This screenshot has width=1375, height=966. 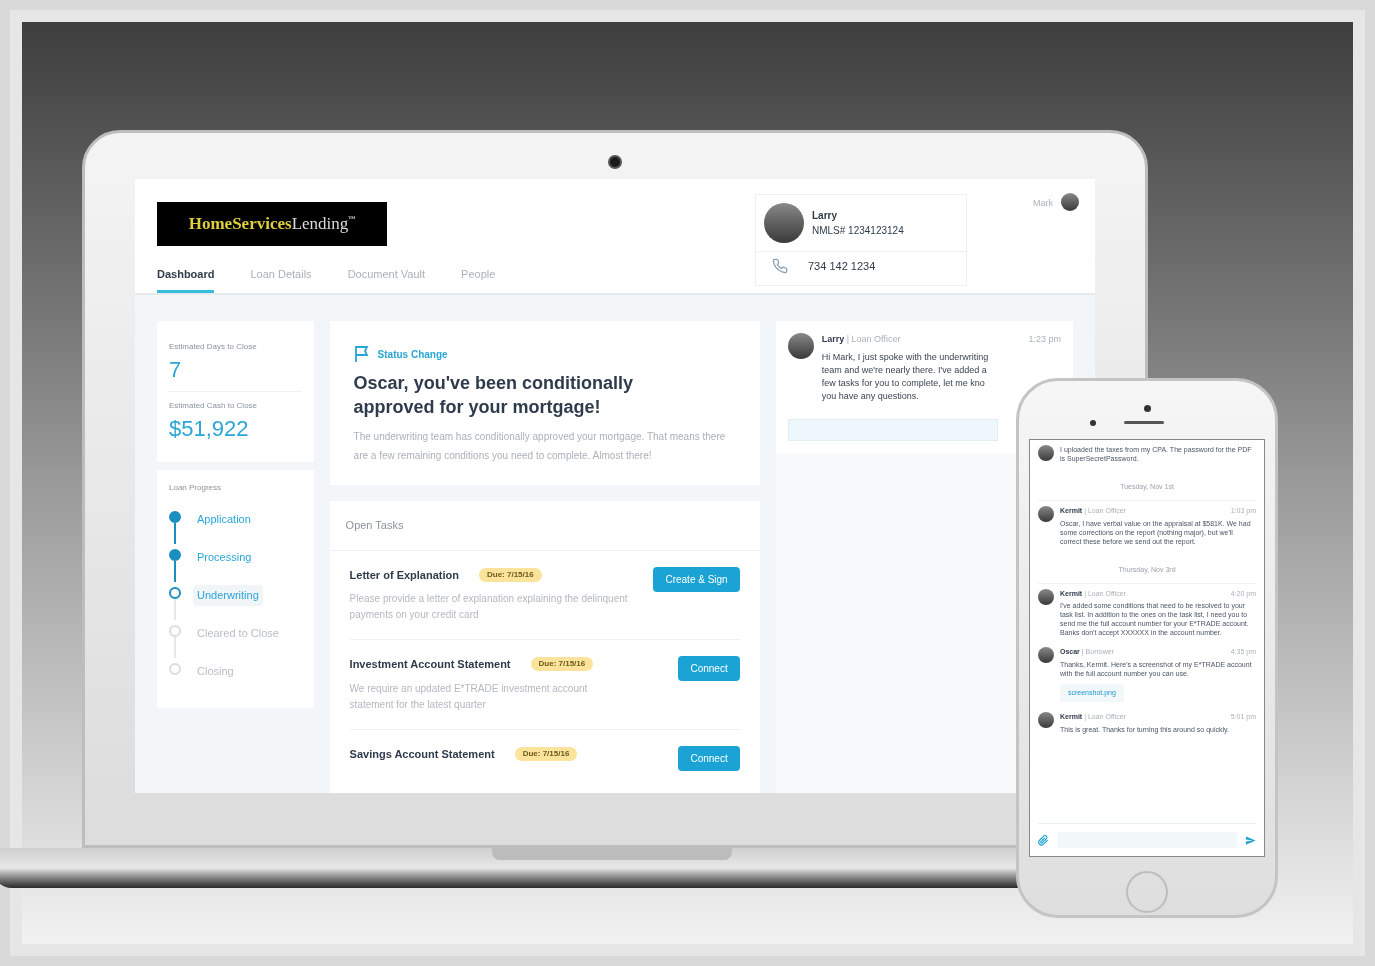 What do you see at coordinates (186, 279) in the screenshot?
I see `nav-tab: Dashboard` at bounding box center [186, 279].